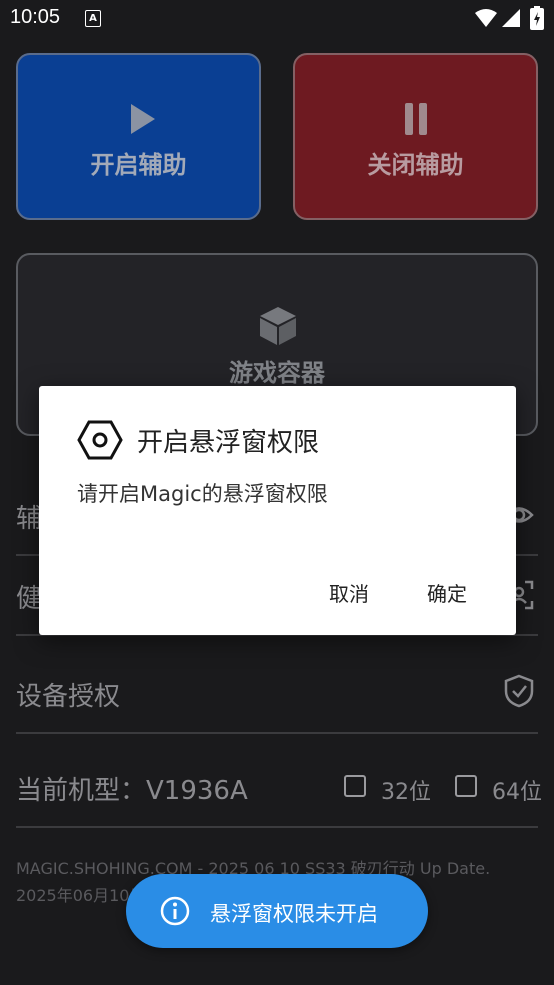 The width and height of the screenshot is (554, 985). I want to click on dialog-ok-button: 确定, so click(447, 594).